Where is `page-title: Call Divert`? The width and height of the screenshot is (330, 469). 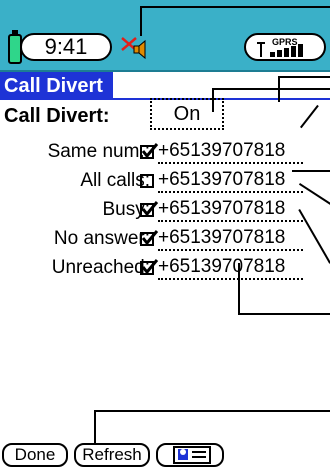 page-title: Call Divert is located at coordinates (56, 86).